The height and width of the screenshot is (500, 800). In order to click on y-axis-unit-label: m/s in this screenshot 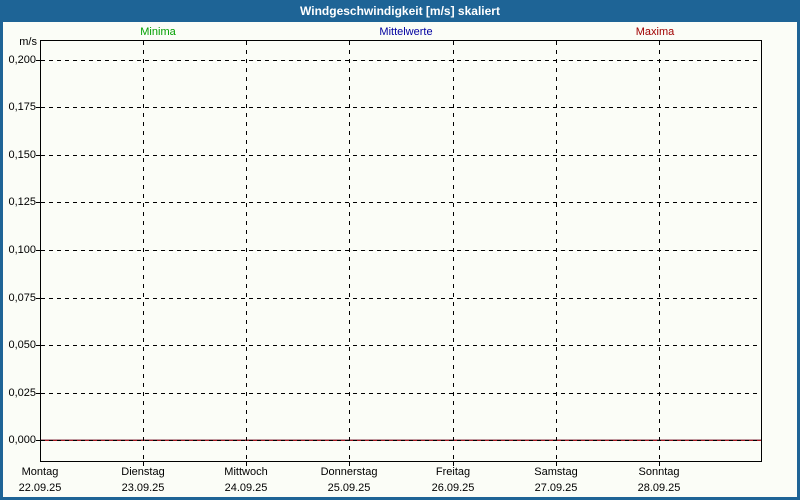, I will do `click(28, 42)`.